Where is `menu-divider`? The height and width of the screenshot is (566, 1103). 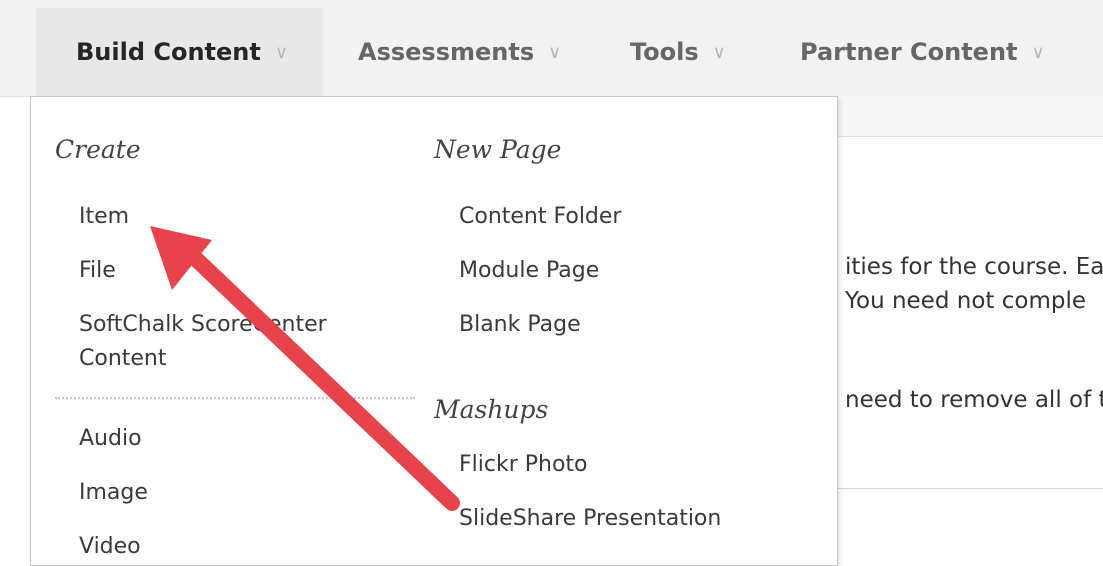 menu-divider is located at coordinates (235, 398).